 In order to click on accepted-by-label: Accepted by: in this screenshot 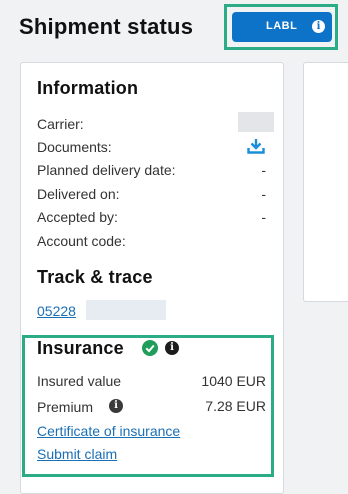, I will do `click(77, 217)`.